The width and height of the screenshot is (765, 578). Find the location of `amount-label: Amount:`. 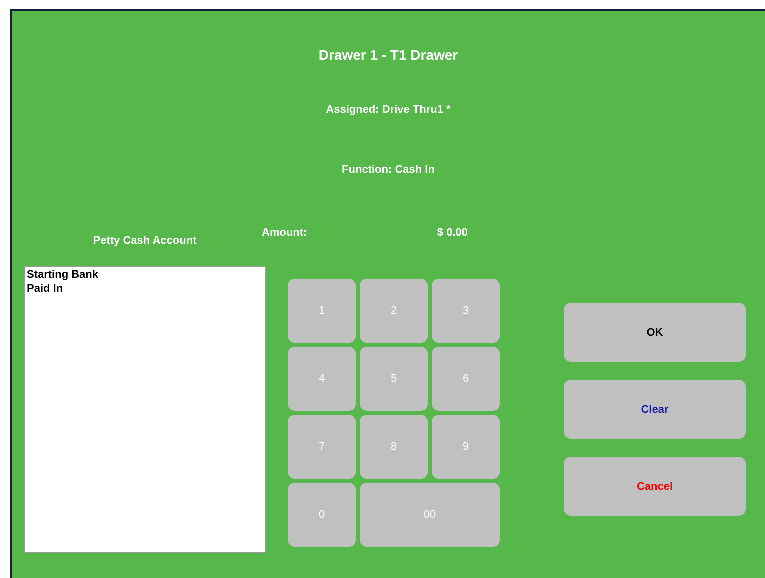

amount-label: Amount: is located at coordinates (285, 233).